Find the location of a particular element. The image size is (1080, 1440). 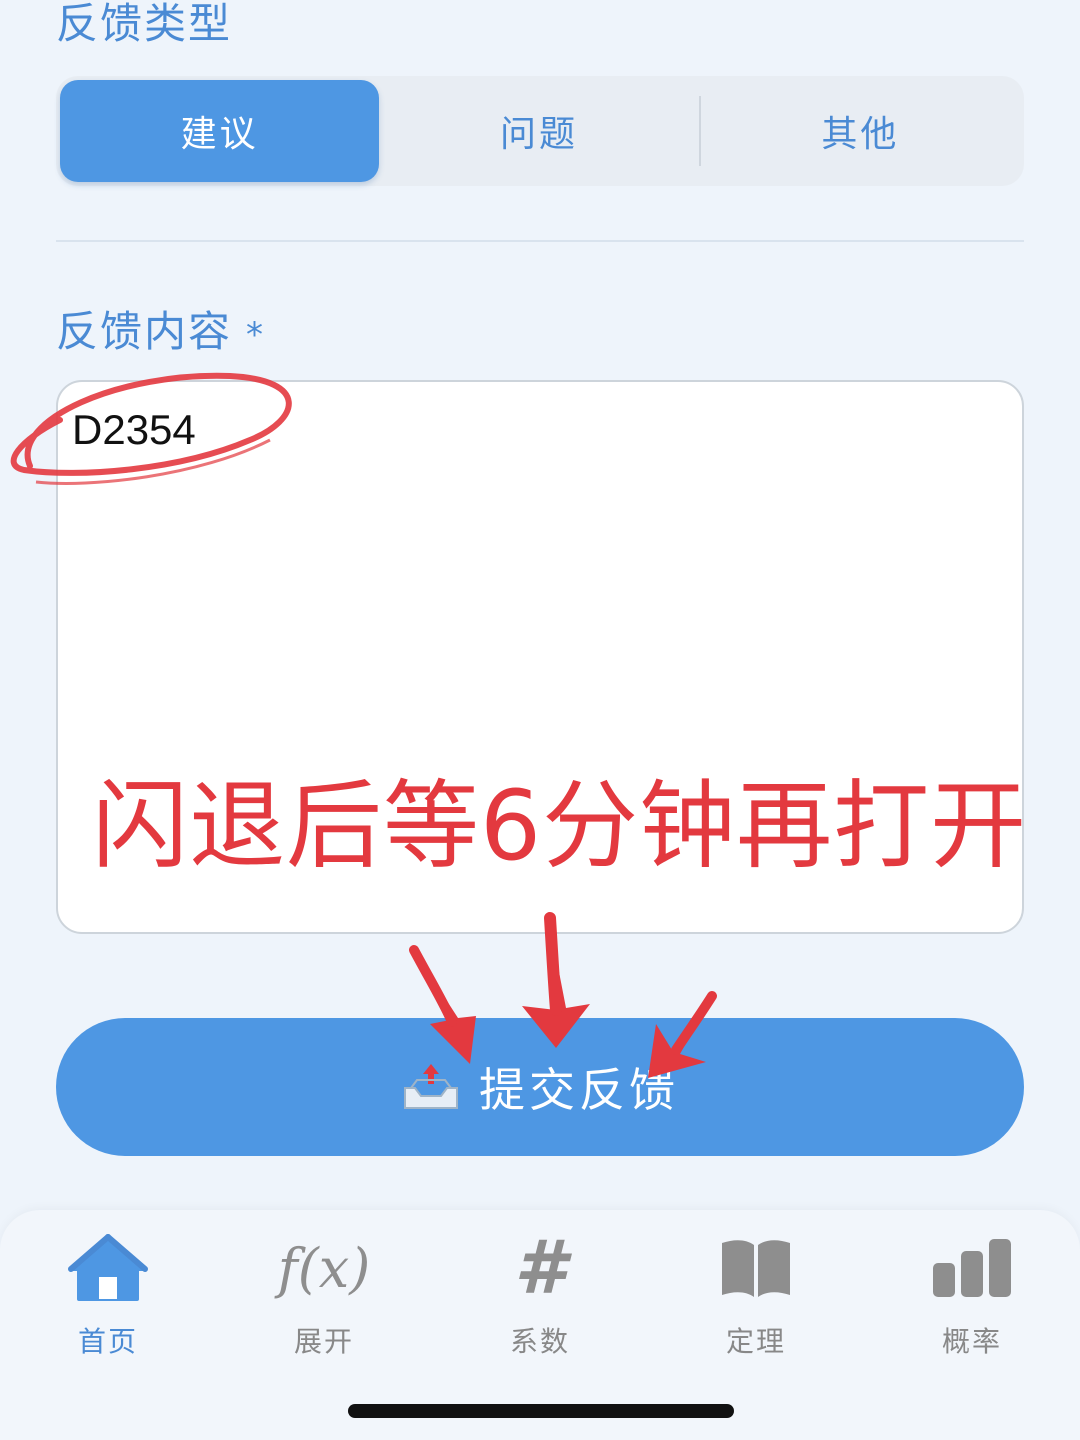

tab-expand: f(x) 展开 is located at coordinates (324, 1298).